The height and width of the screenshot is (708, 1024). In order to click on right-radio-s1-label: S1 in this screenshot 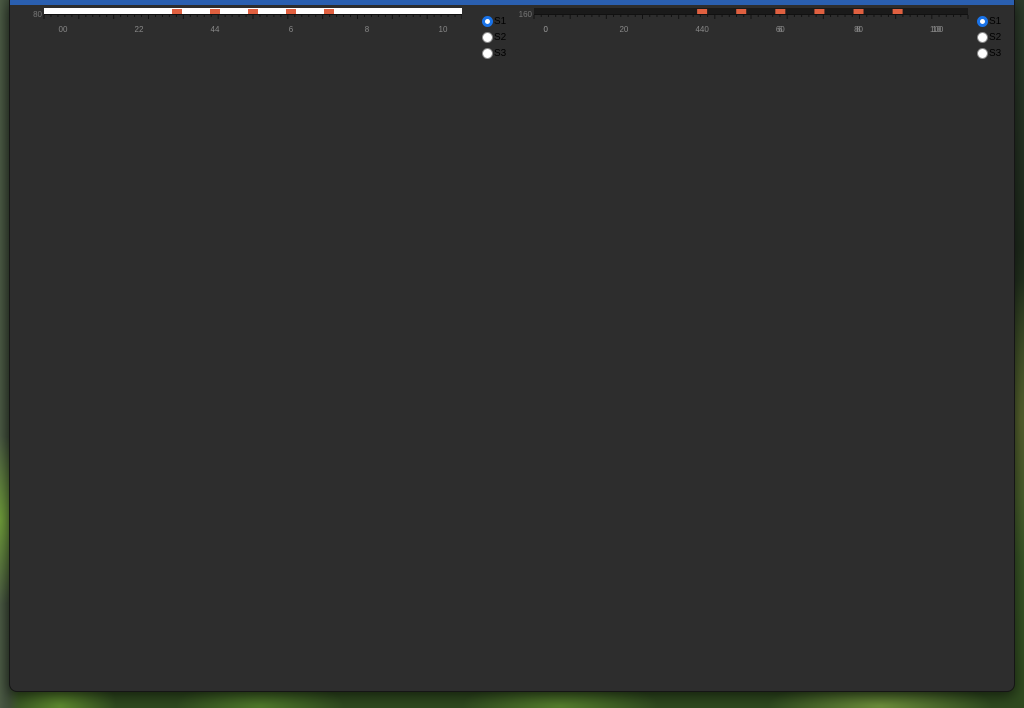, I will do `click(995, 21)`.